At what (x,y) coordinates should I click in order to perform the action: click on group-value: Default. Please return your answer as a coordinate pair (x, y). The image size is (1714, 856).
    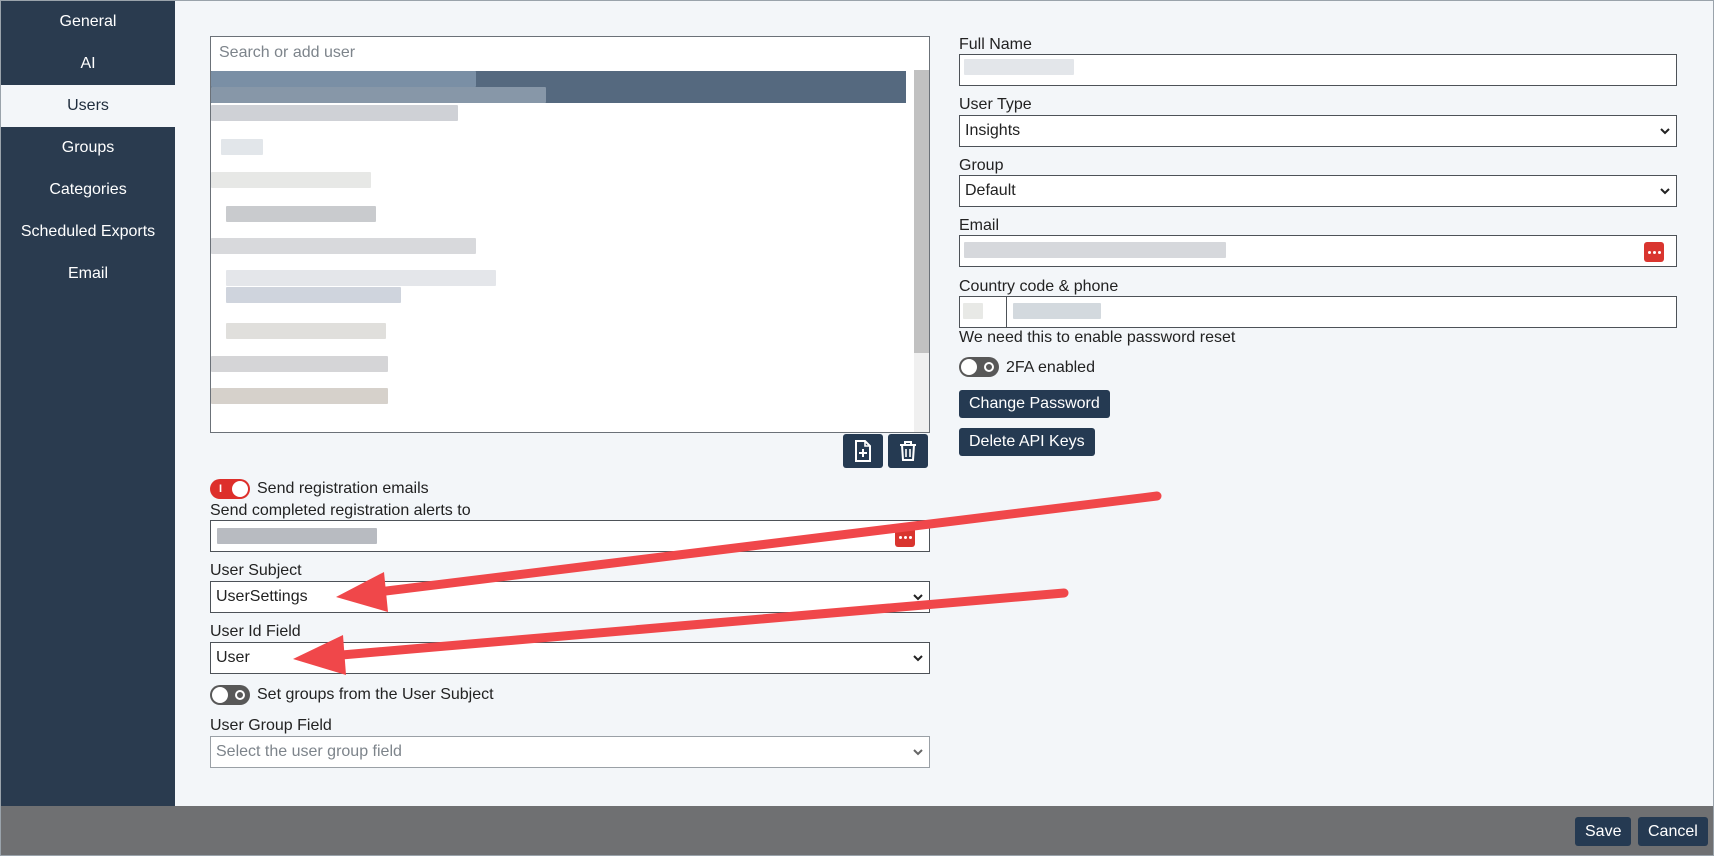
    Looking at the image, I should click on (990, 190).